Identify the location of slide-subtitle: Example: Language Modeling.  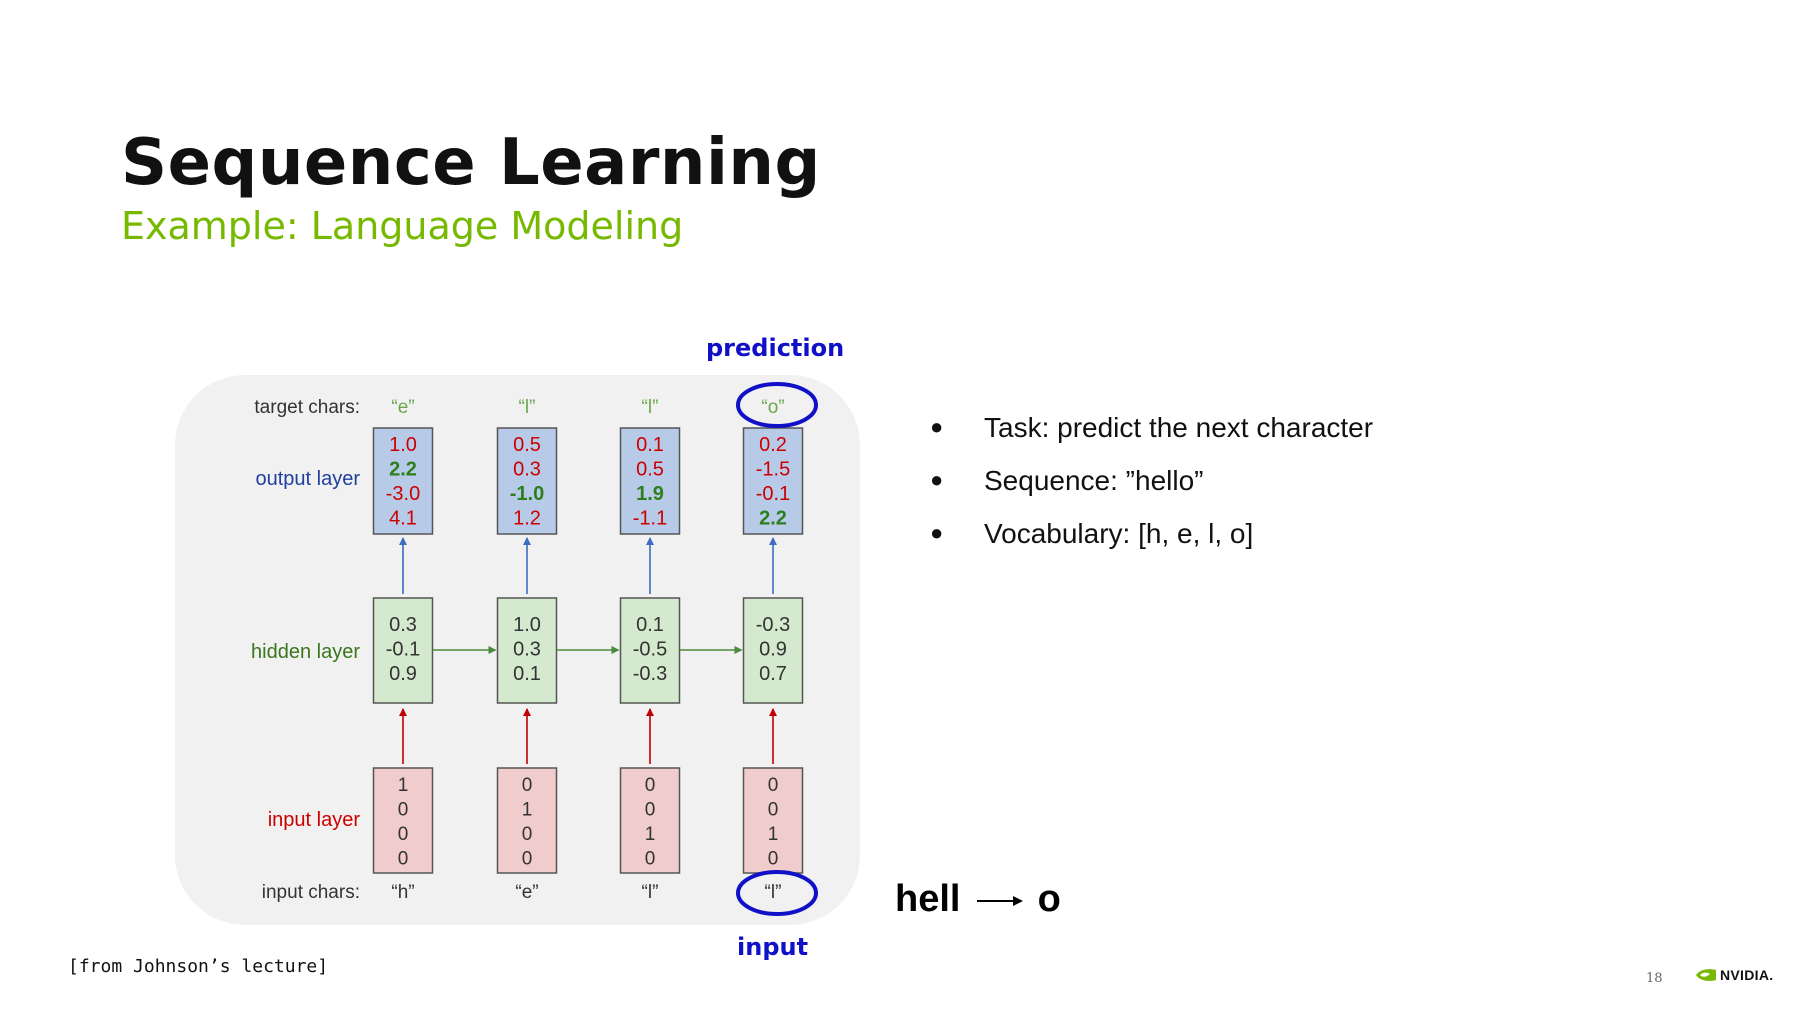
(402, 226).